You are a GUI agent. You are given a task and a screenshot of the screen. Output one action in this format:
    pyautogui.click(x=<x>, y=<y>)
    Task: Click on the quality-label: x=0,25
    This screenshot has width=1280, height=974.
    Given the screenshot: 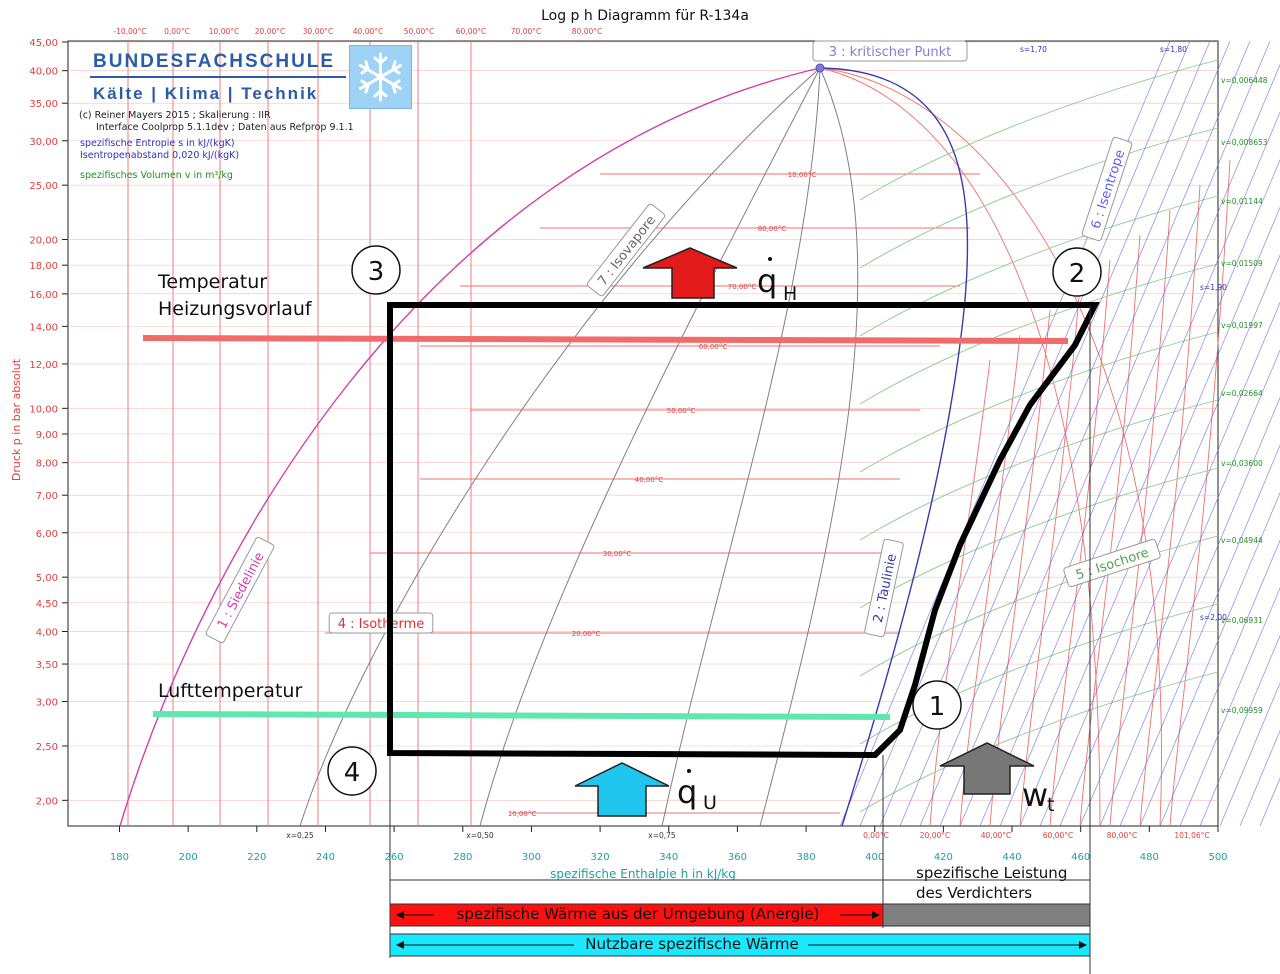 What is the action you would take?
    pyautogui.click(x=300, y=835)
    